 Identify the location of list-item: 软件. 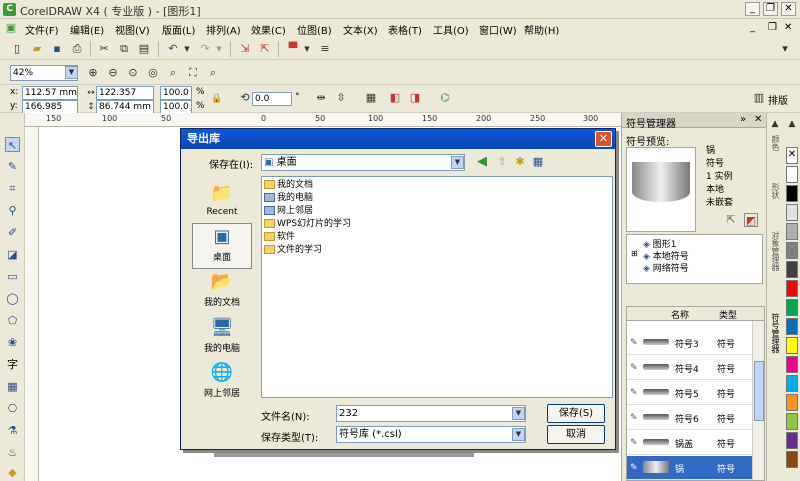
(279, 237).